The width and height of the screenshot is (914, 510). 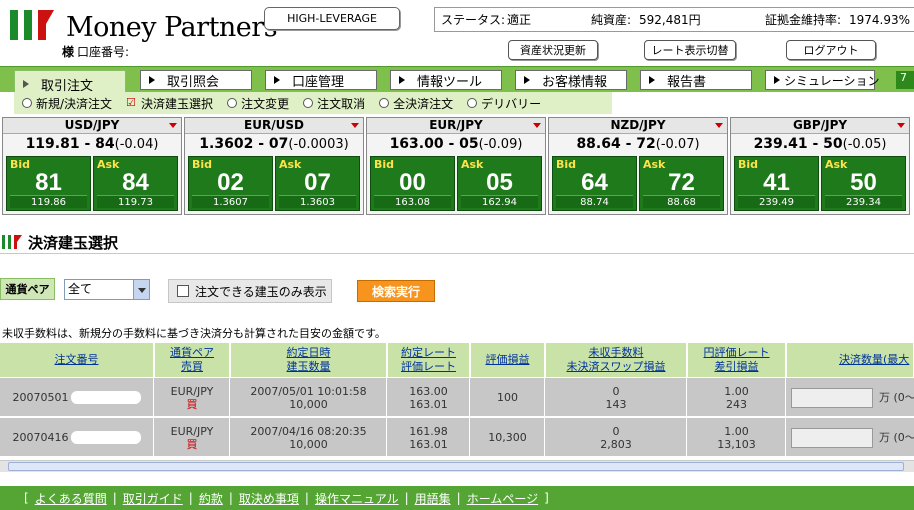 I want to click on account-honorific: 様, so click(x=68, y=52).